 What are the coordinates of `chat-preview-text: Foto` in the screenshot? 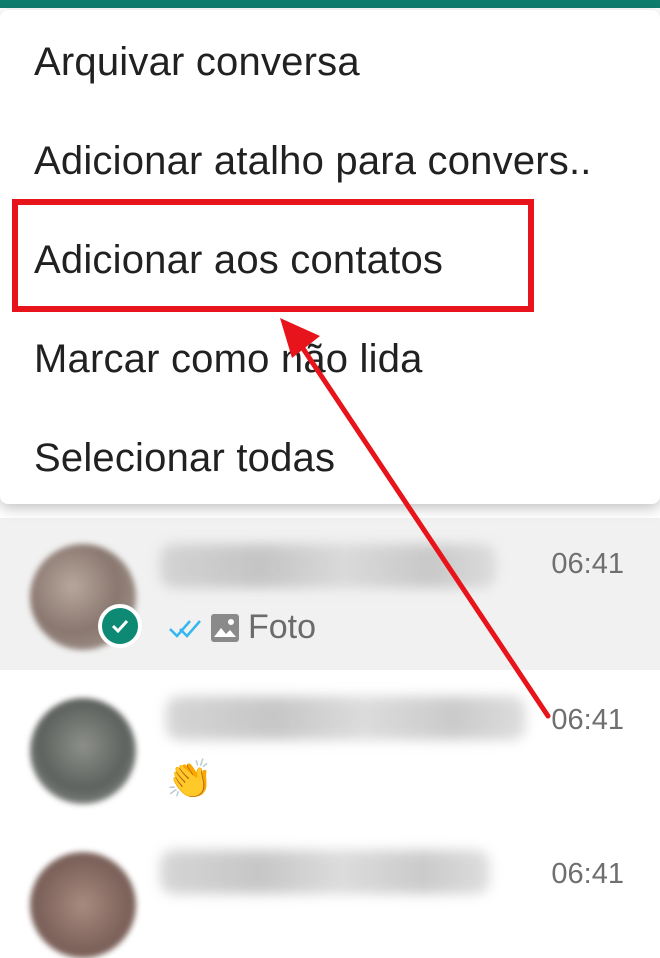 It's located at (282, 627).